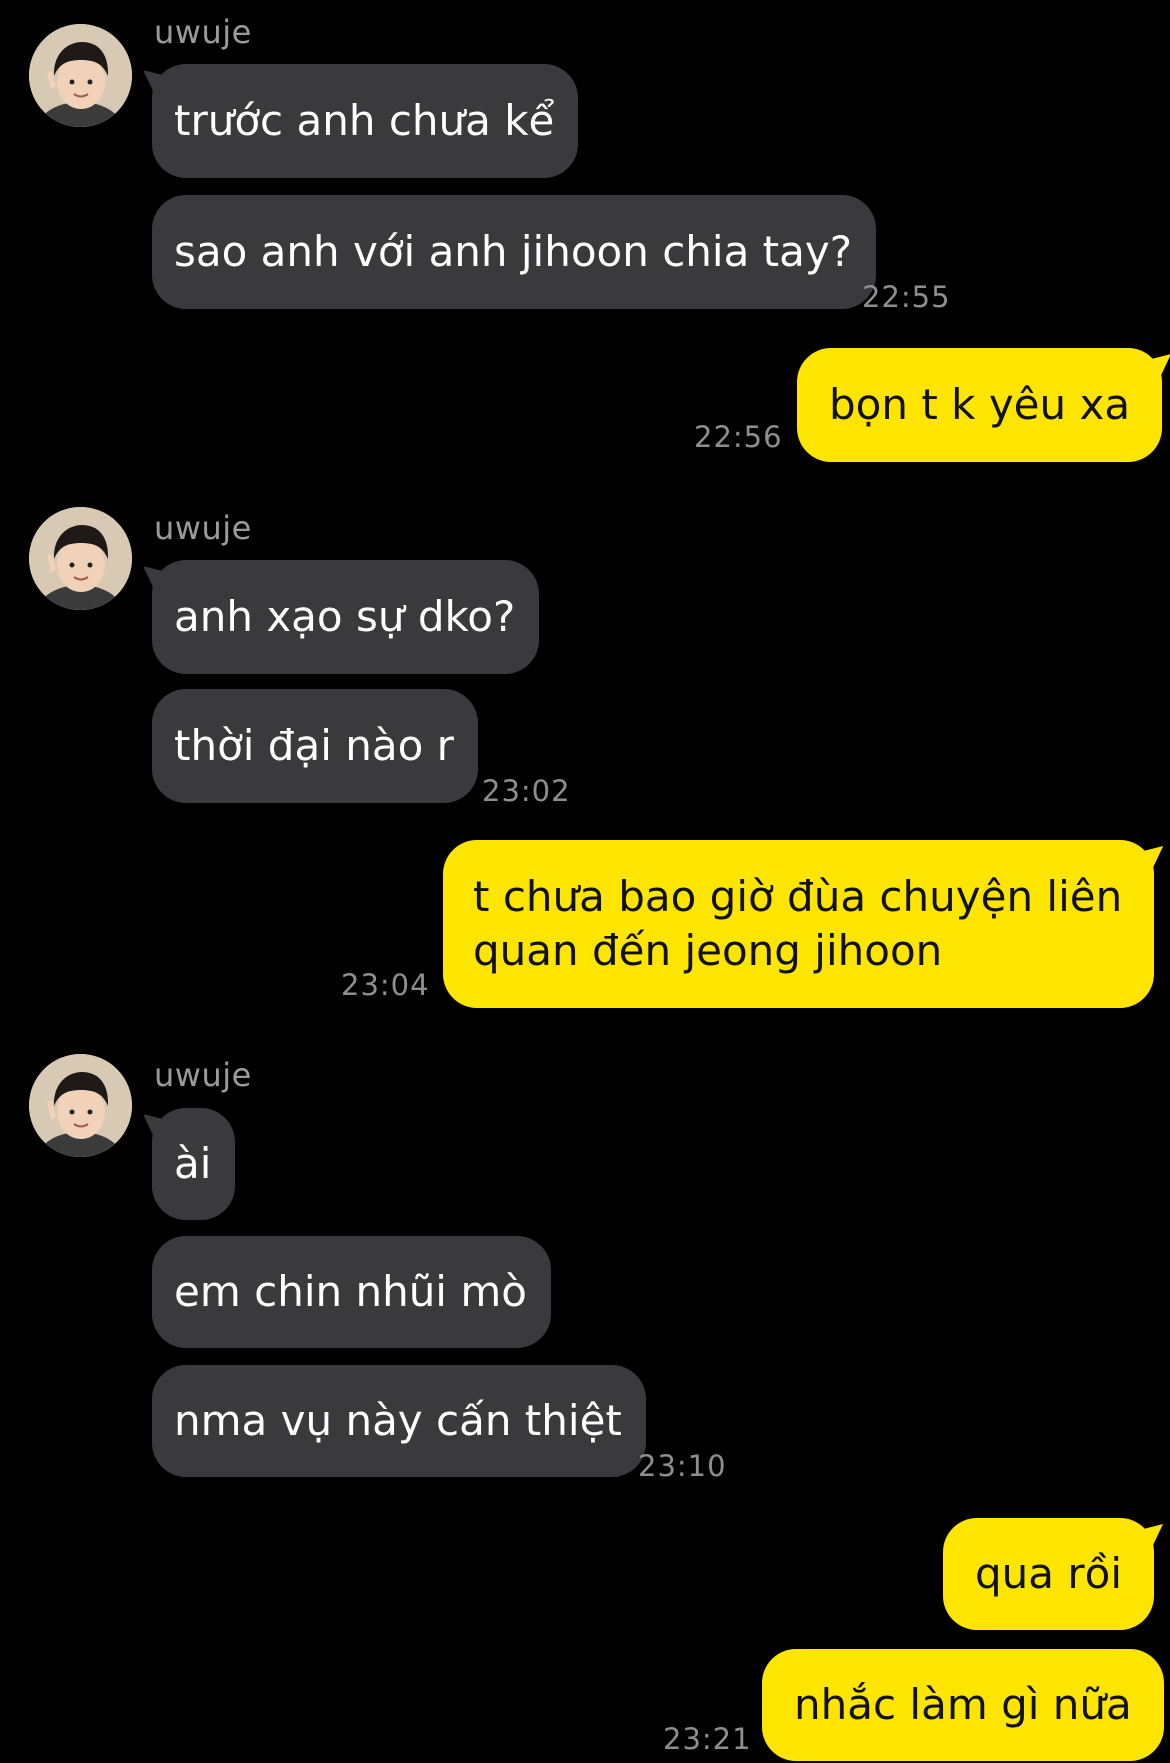  What do you see at coordinates (1048, 1574) in the screenshot?
I see `outgoing-message-bubble: qua rồi` at bounding box center [1048, 1574].